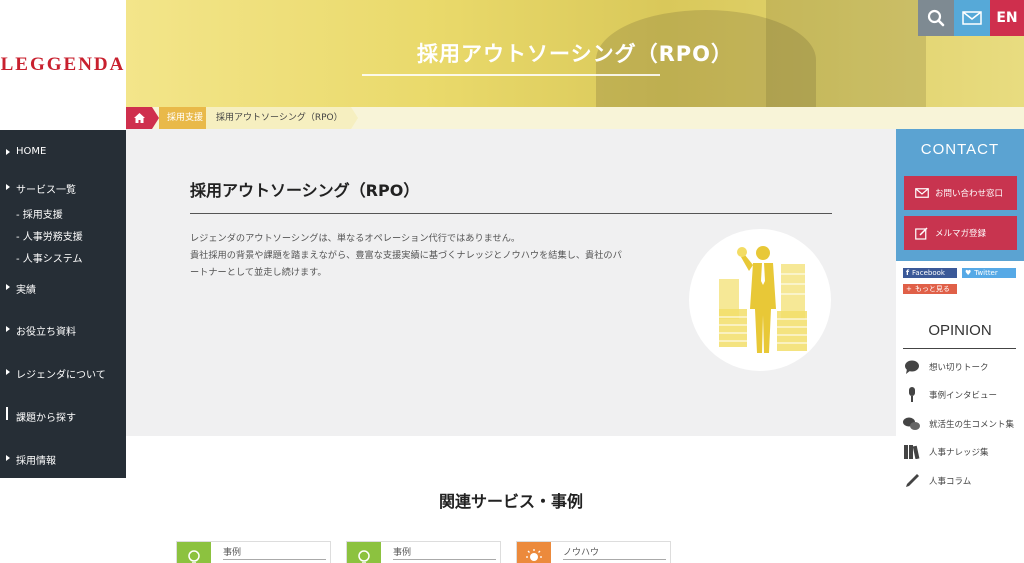 The height and width of the screenshot is (563, 1024). I want to click on books-icon, so click(912, 452).